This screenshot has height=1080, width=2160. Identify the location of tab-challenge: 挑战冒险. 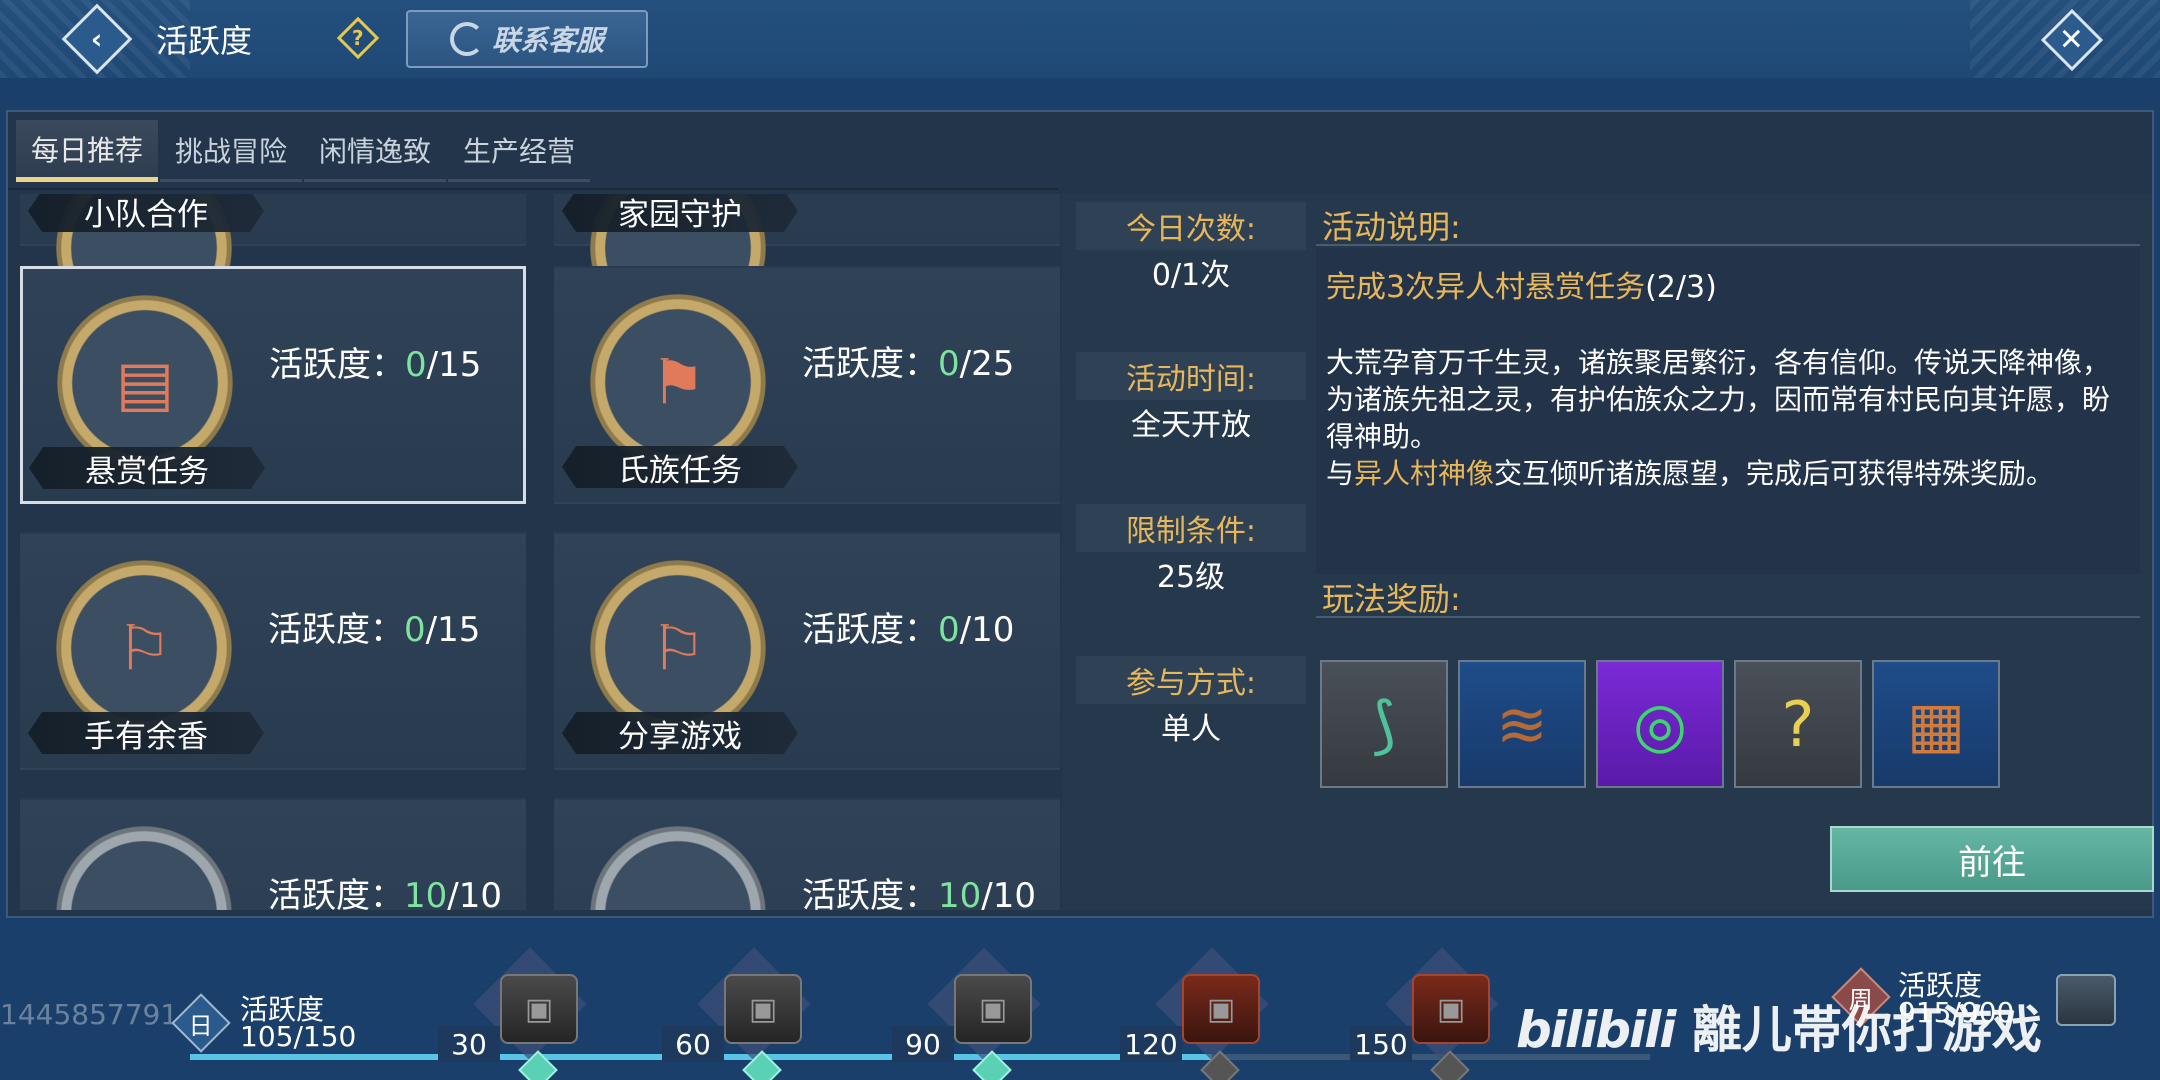
(231, 151).